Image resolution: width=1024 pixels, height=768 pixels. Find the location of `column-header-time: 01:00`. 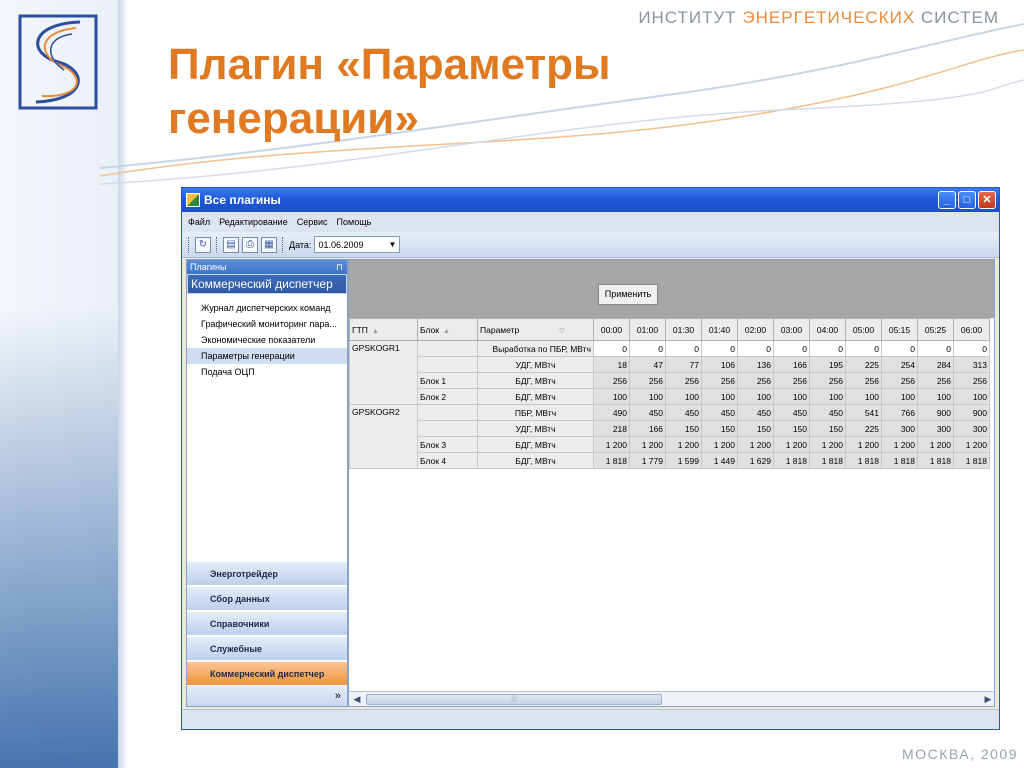

column-header-time: 01:00 is located at coordinates (647, 329).